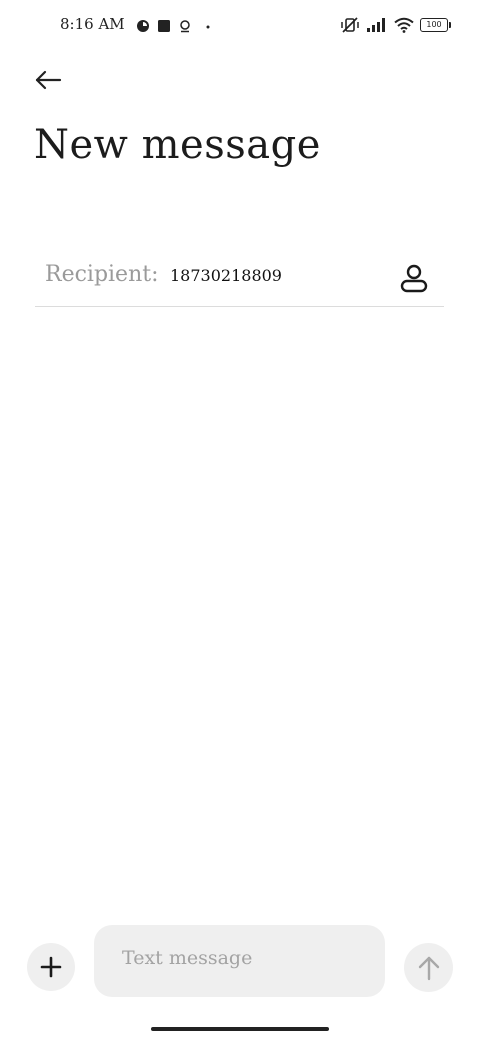 The width and height of the screenshot is (480, 1040). I want to click on battery-level: 100, so click(434, 24).